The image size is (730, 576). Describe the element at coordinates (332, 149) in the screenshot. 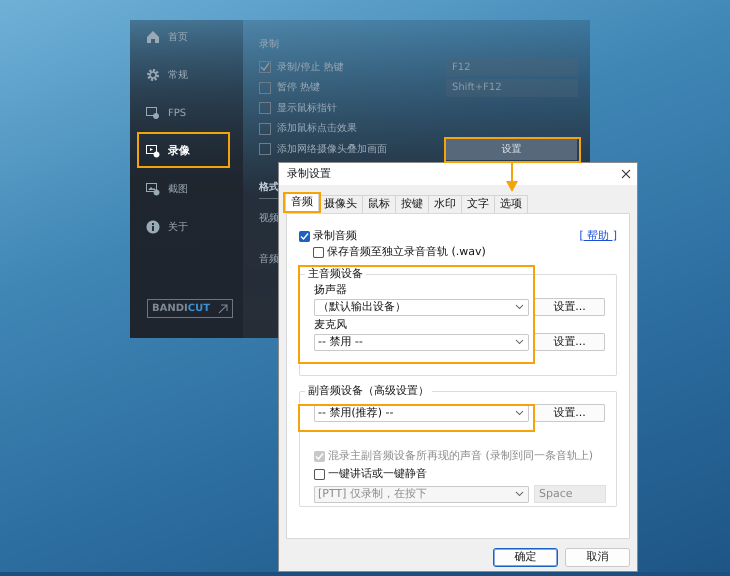

I see `option-label: 添加网络摄像头叠加画面` at that location.